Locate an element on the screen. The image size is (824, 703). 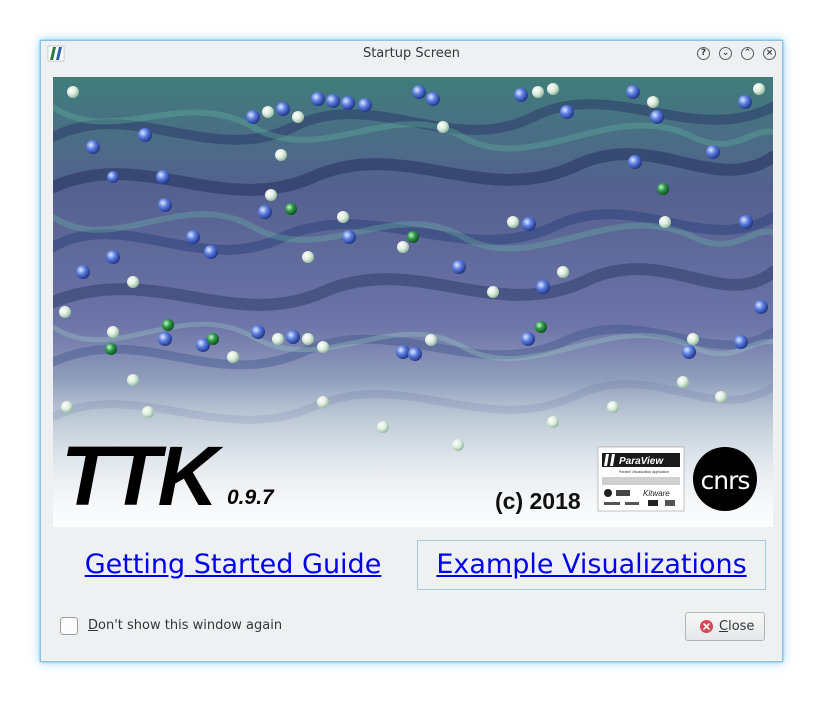
title-bar: Startup Screen ? ⌄ ⌃ × is located at coordinates (411, 54).